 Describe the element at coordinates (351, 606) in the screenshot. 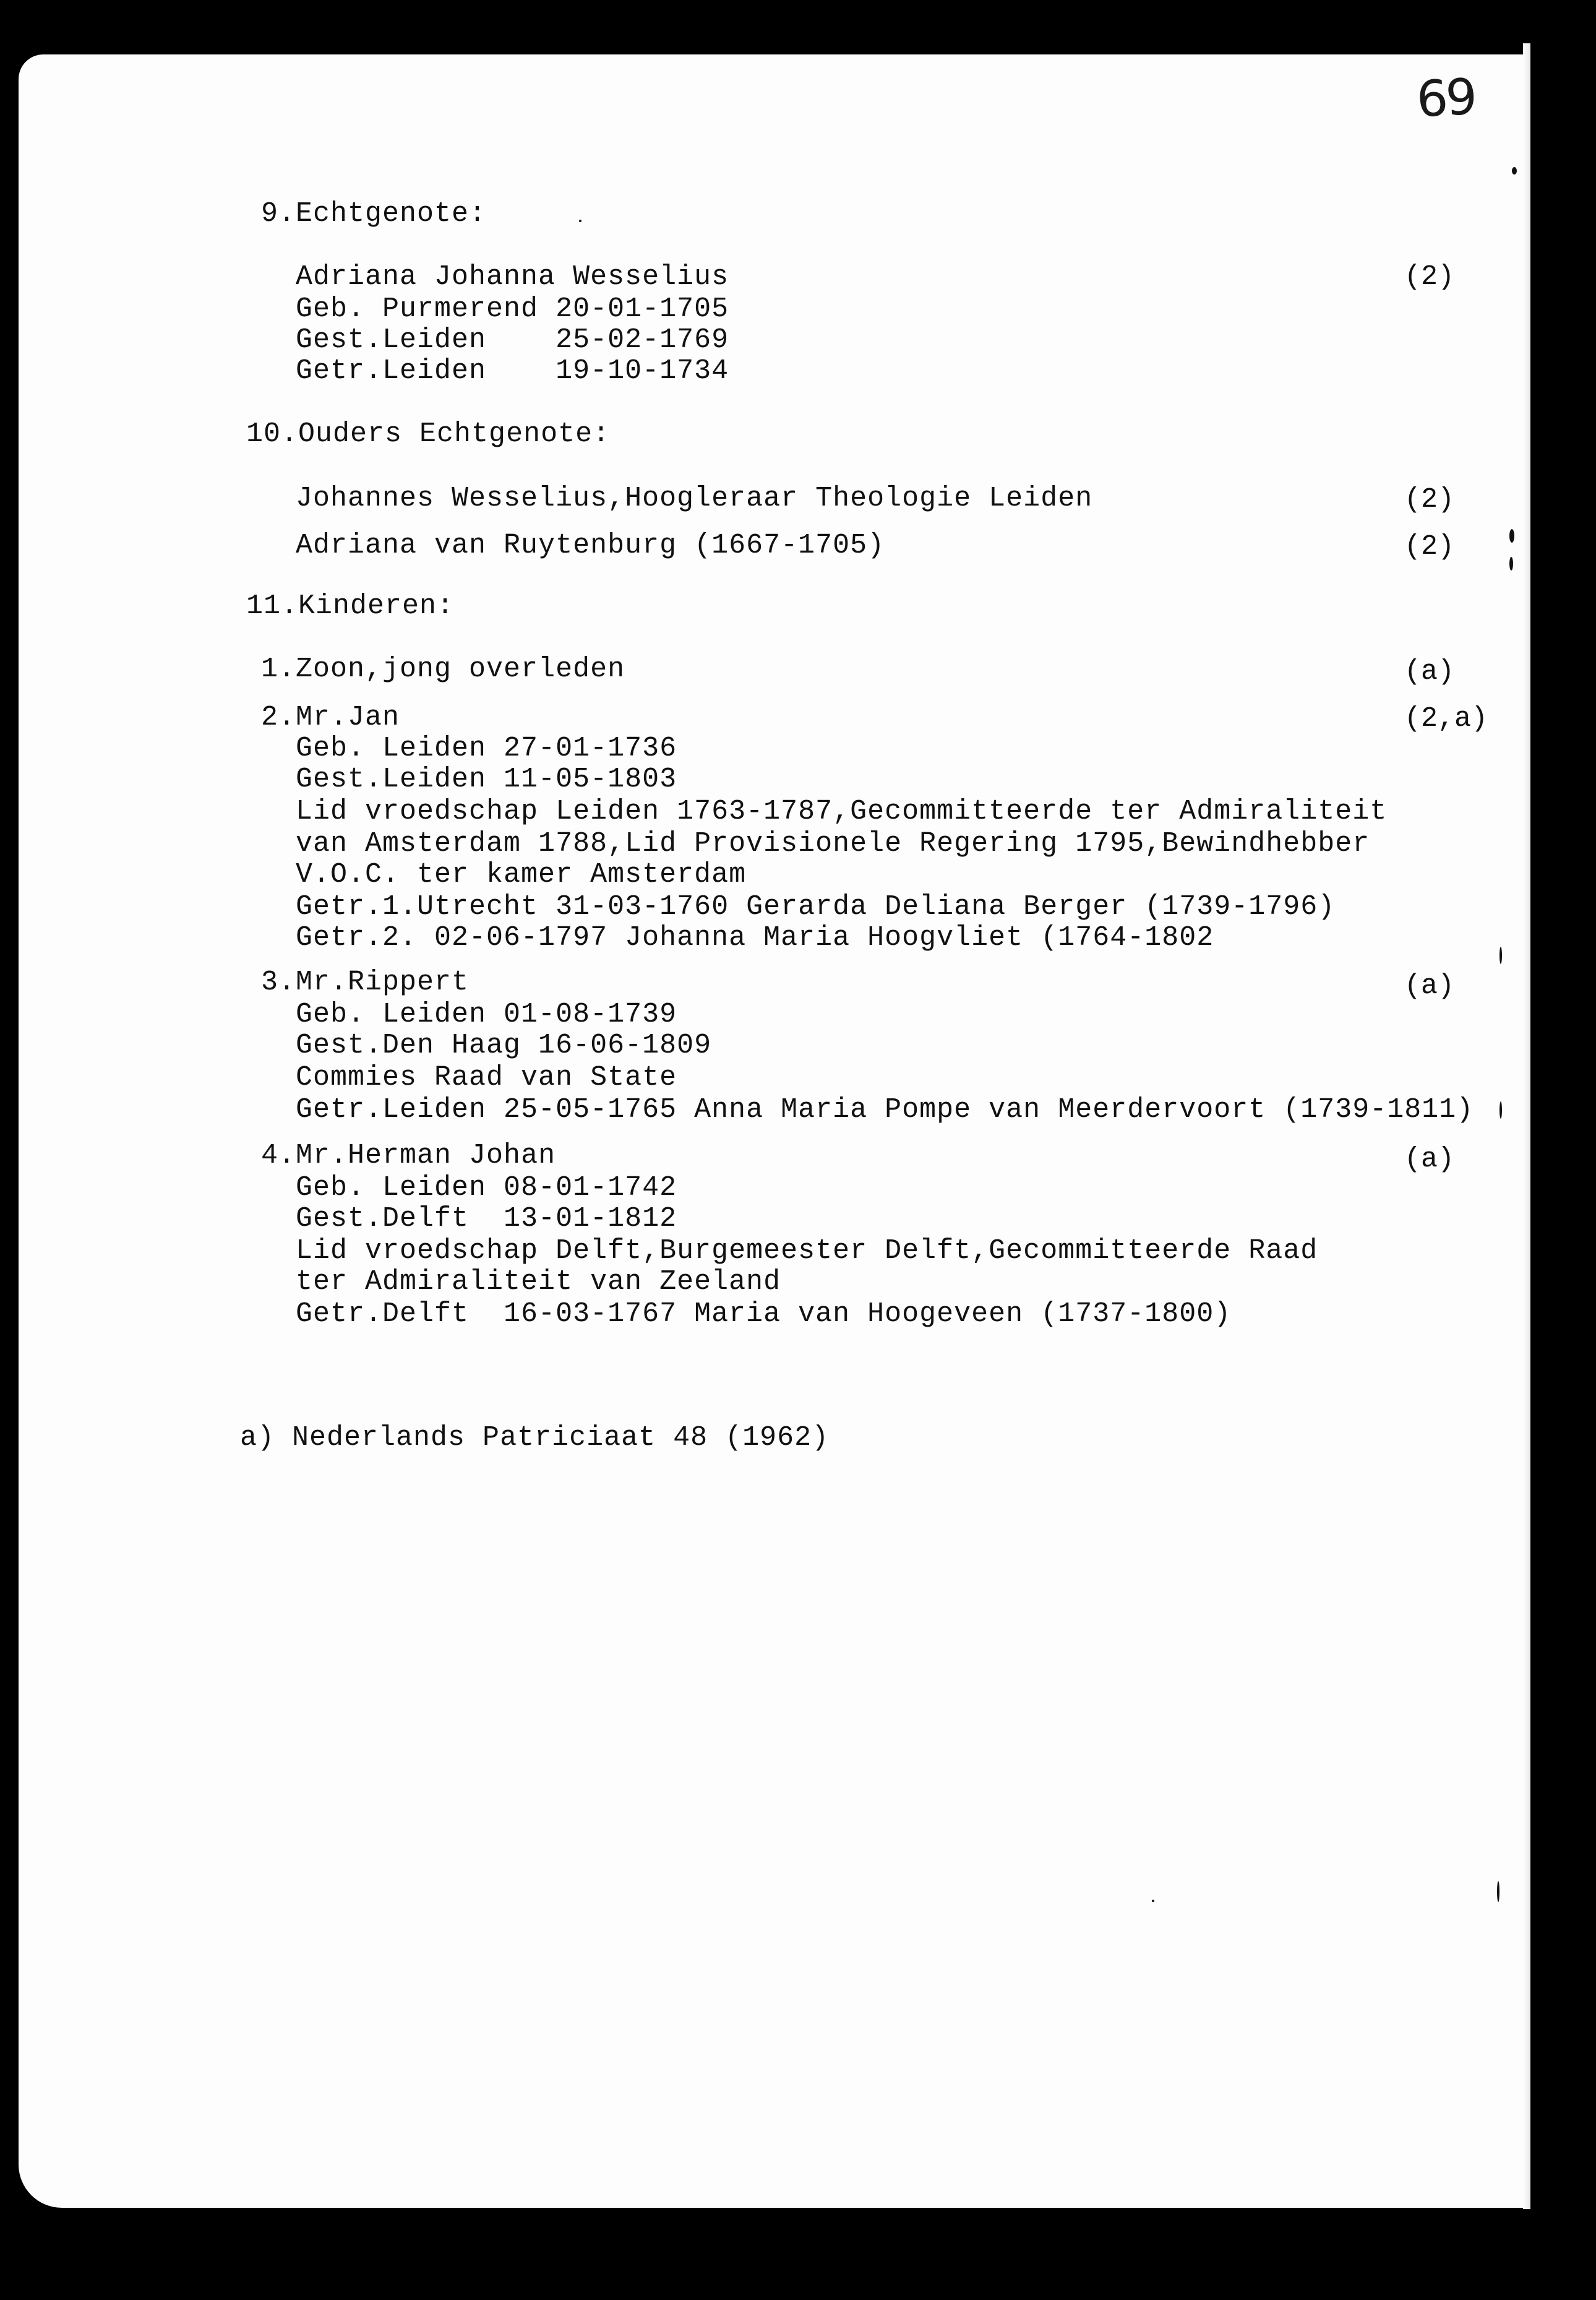

I see `section-heading-children: 11.Kinderen:` at that location.